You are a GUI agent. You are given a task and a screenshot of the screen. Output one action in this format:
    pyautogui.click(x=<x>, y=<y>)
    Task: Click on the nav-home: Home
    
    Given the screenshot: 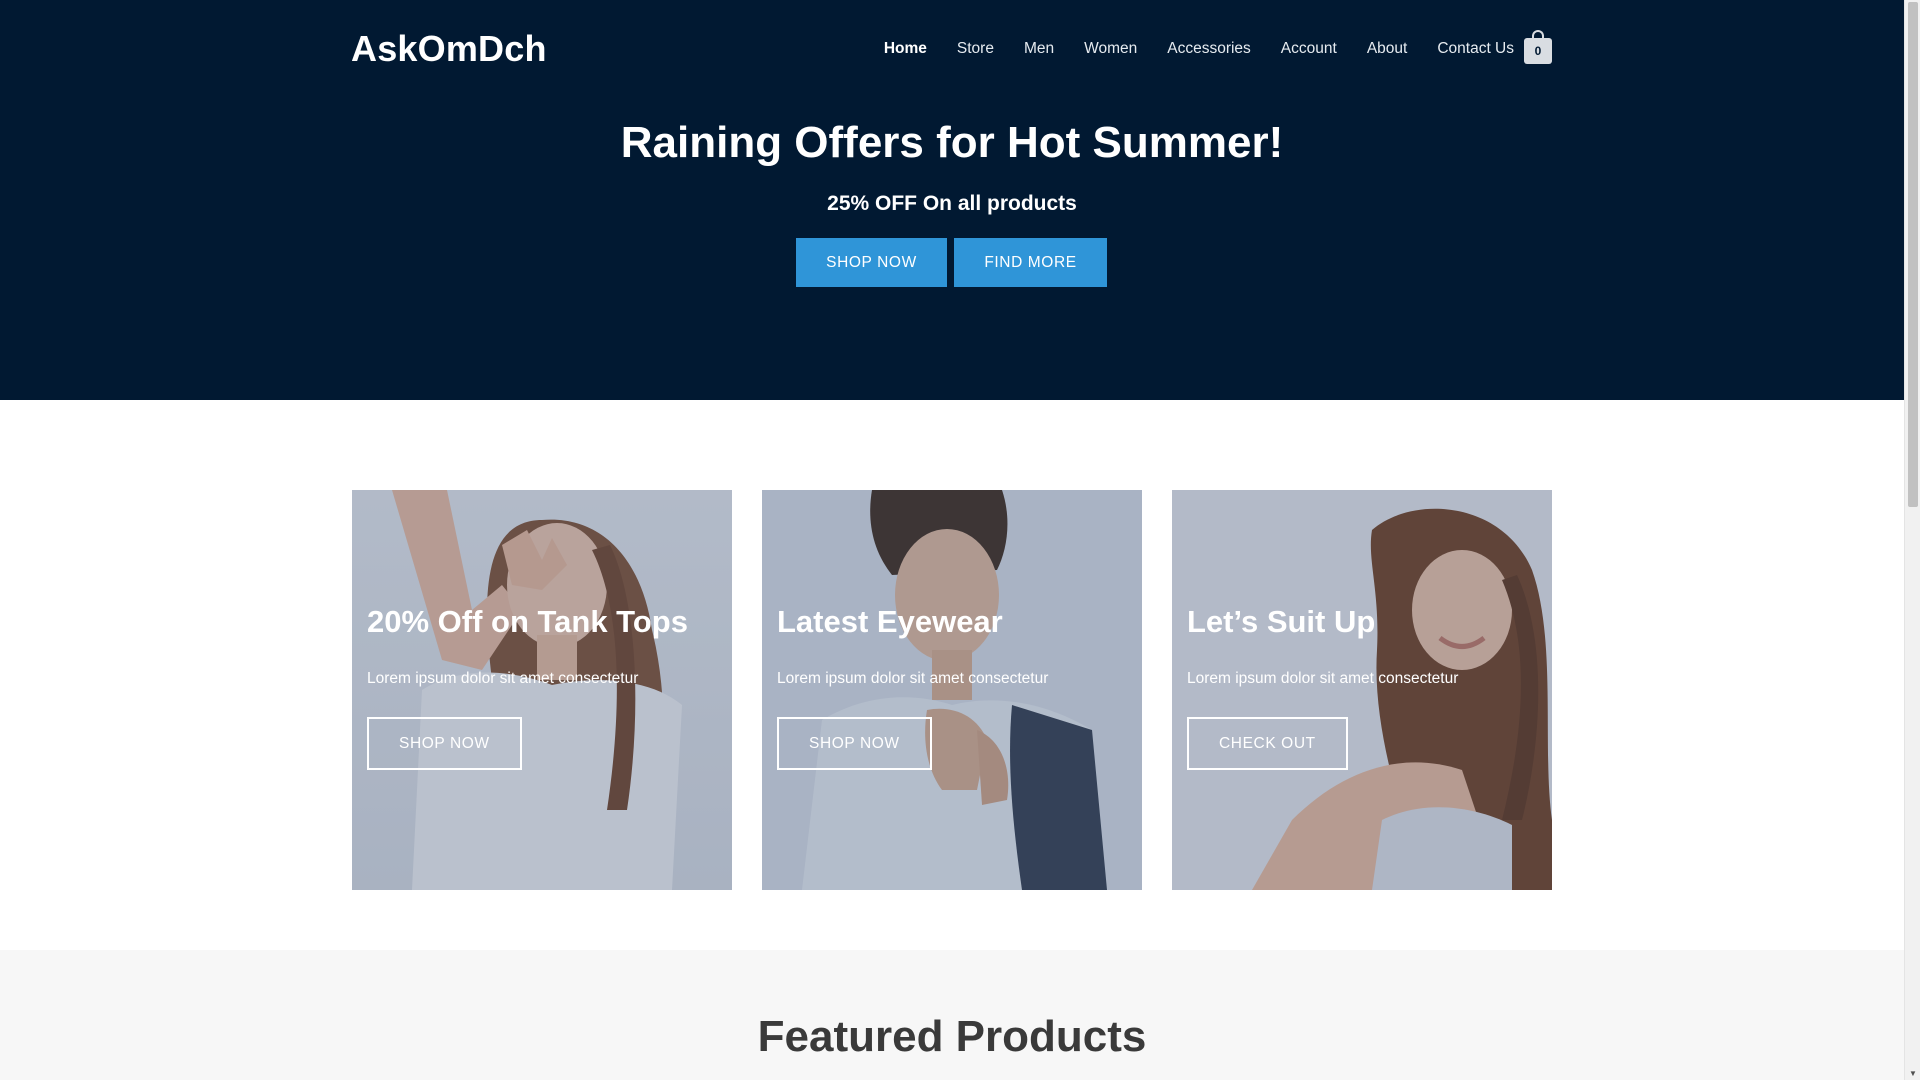 What is the action you would take?
    pyautogui.click(x=905, y=49)
    